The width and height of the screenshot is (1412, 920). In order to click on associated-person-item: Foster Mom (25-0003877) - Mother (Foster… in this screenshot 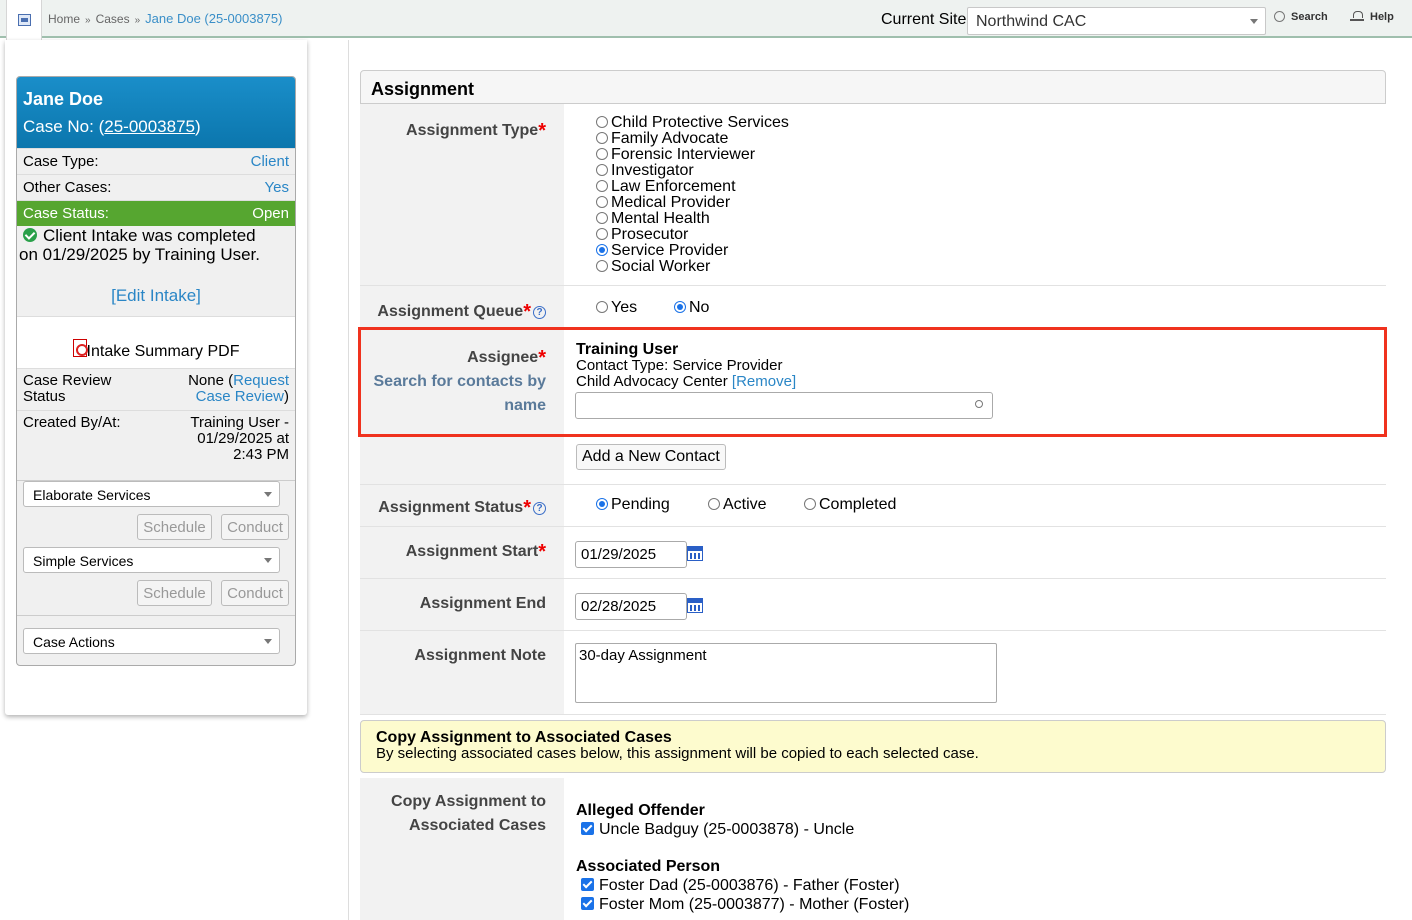, I will do `click(975, 904)`.